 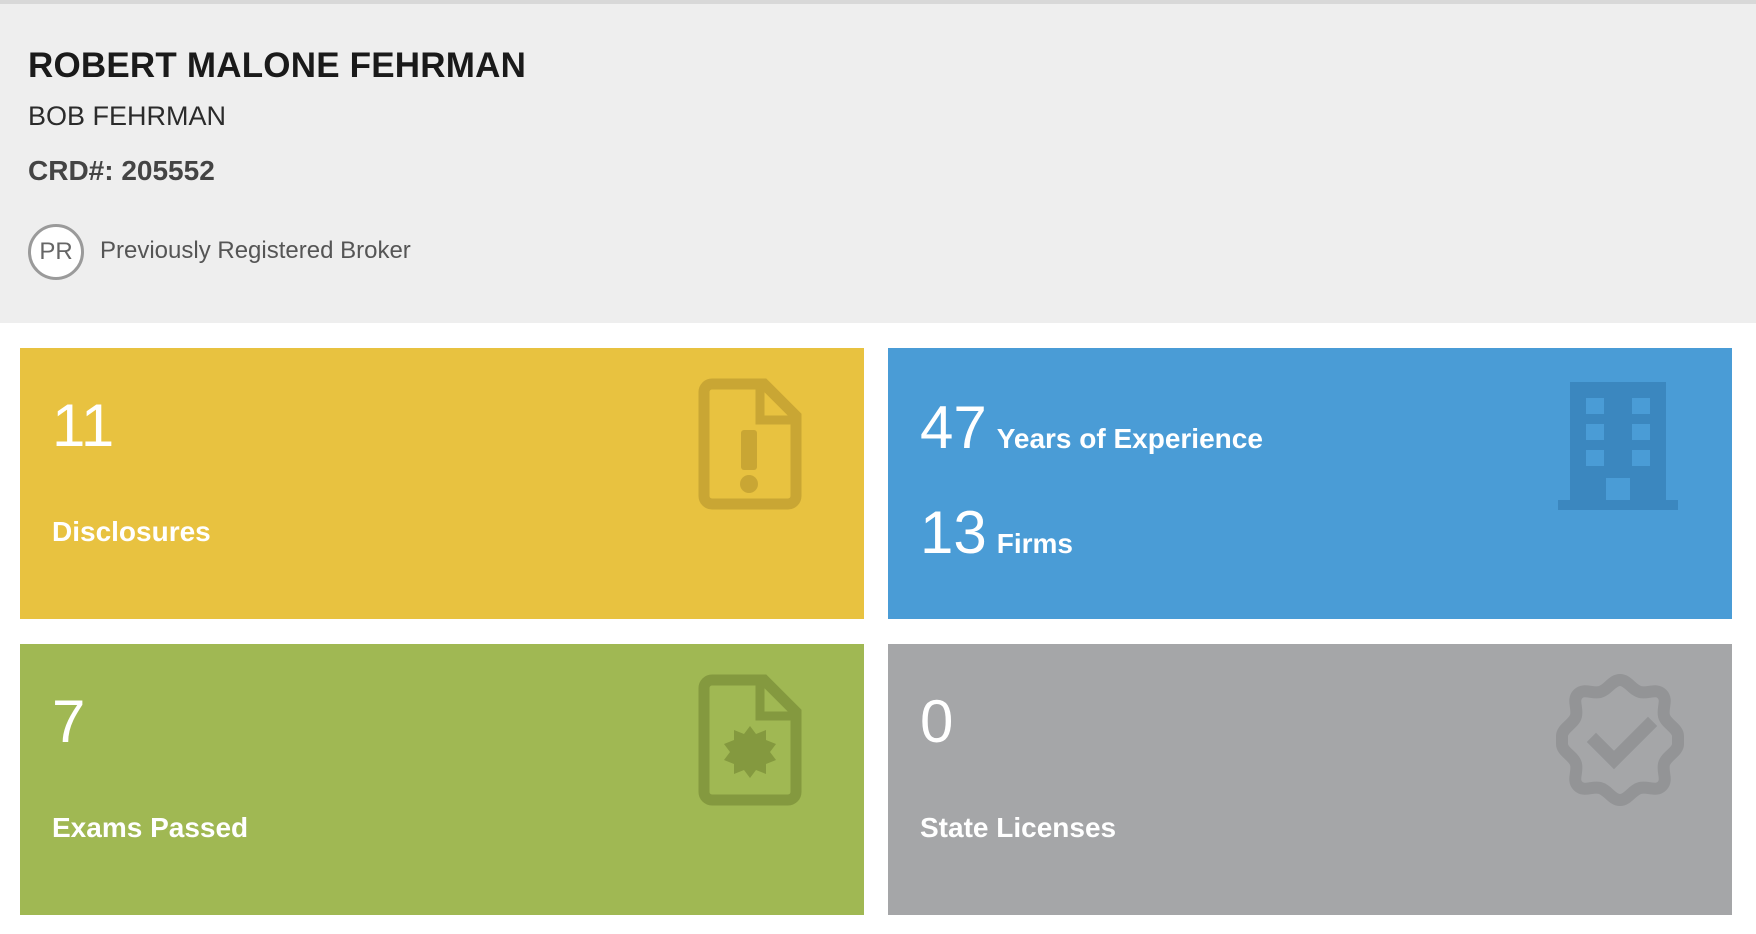 What do you see at coordinates (750, 444) in the screenshot?
I see `document-exclamation-icon` at bounding box center [750, 444].